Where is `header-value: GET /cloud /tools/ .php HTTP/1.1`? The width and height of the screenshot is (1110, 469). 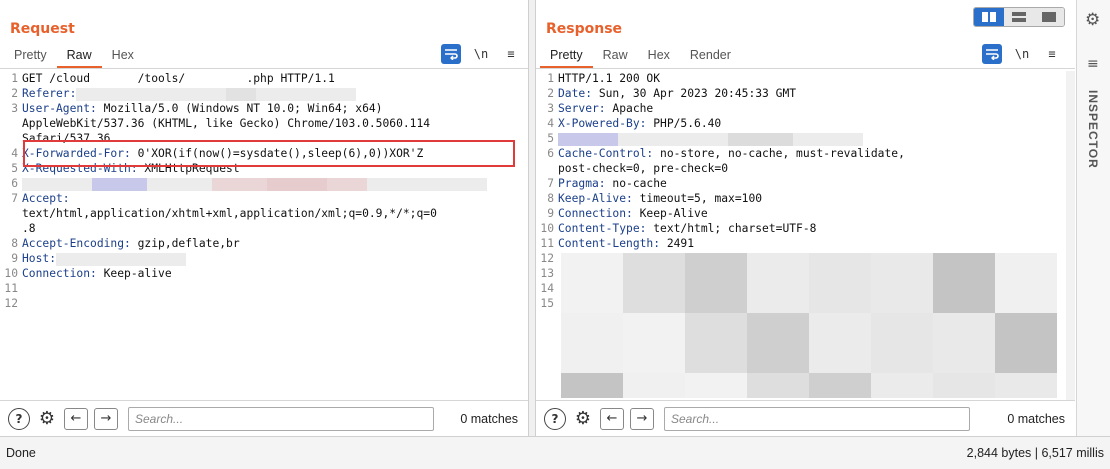
header-value: GET /cloud /tools/ .php HTTP/1.1 is located at coordinates (178, 78).